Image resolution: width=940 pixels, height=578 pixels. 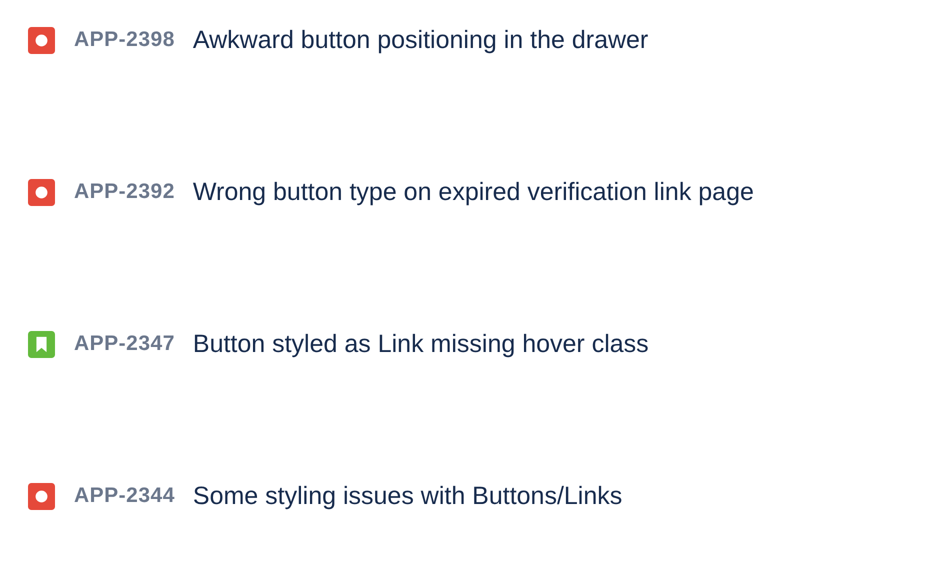 What do you see at coordinates (124, 496) in the screenshot?
I see `issue-key: APP-2344` at bounding box center [124, 496].